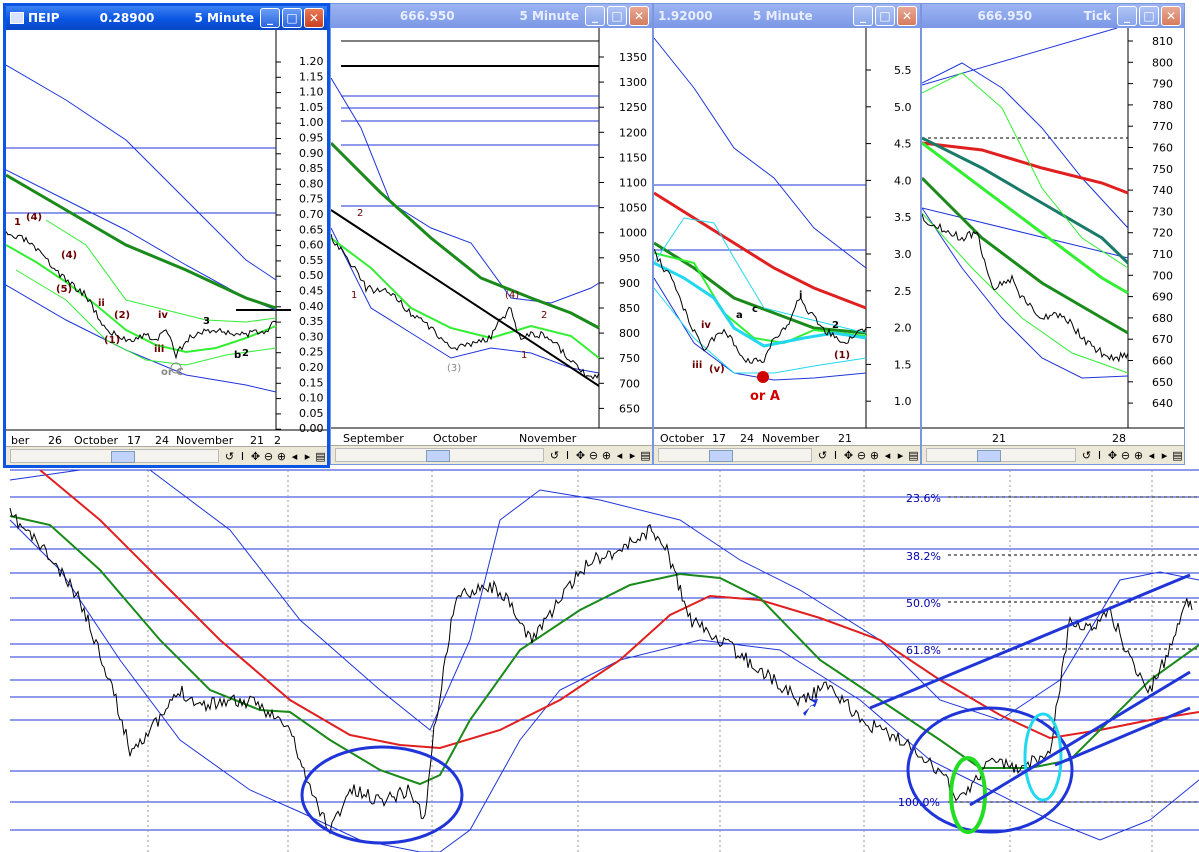 The height and width of the screenshot is (852, 1199). I want to click on wave-circle, so click(763, 377).